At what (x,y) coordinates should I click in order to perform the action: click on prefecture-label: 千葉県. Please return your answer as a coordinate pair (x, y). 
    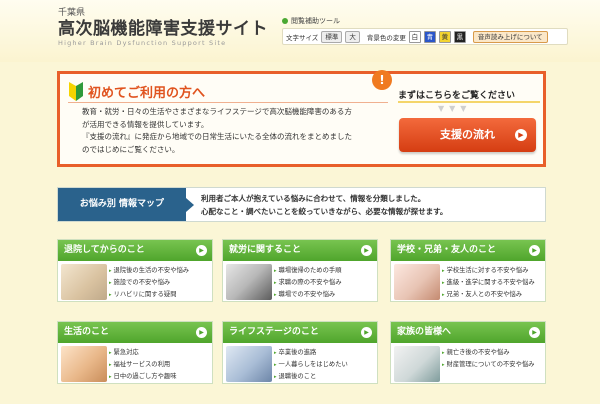
    Looking at the image, I should click on (72, 13).